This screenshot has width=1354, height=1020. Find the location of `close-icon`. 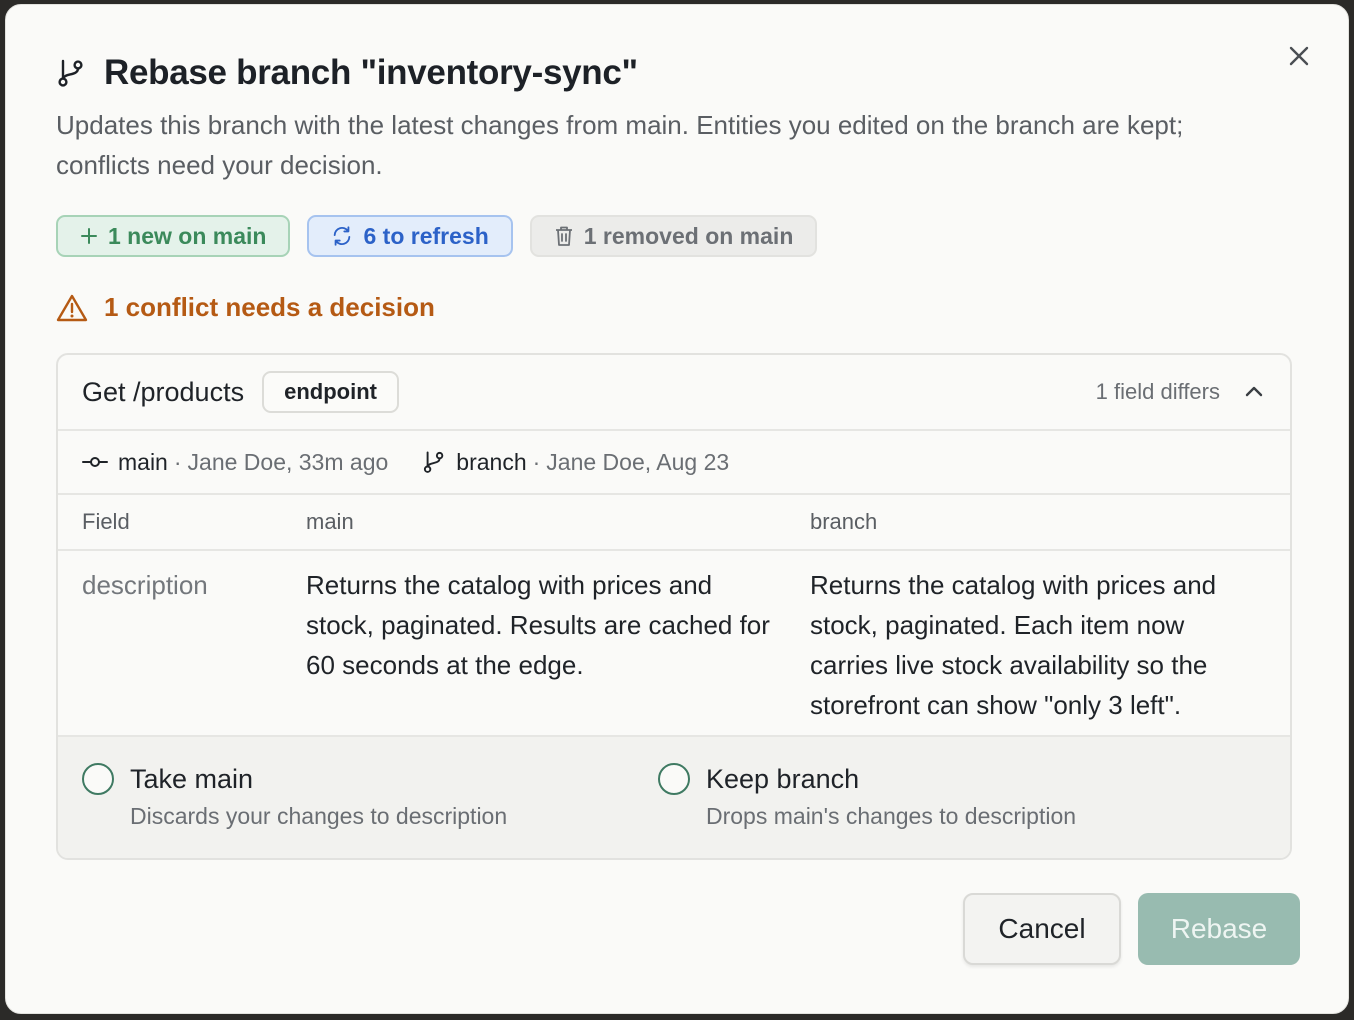

close-icon is located at coordinates (1299, 56).